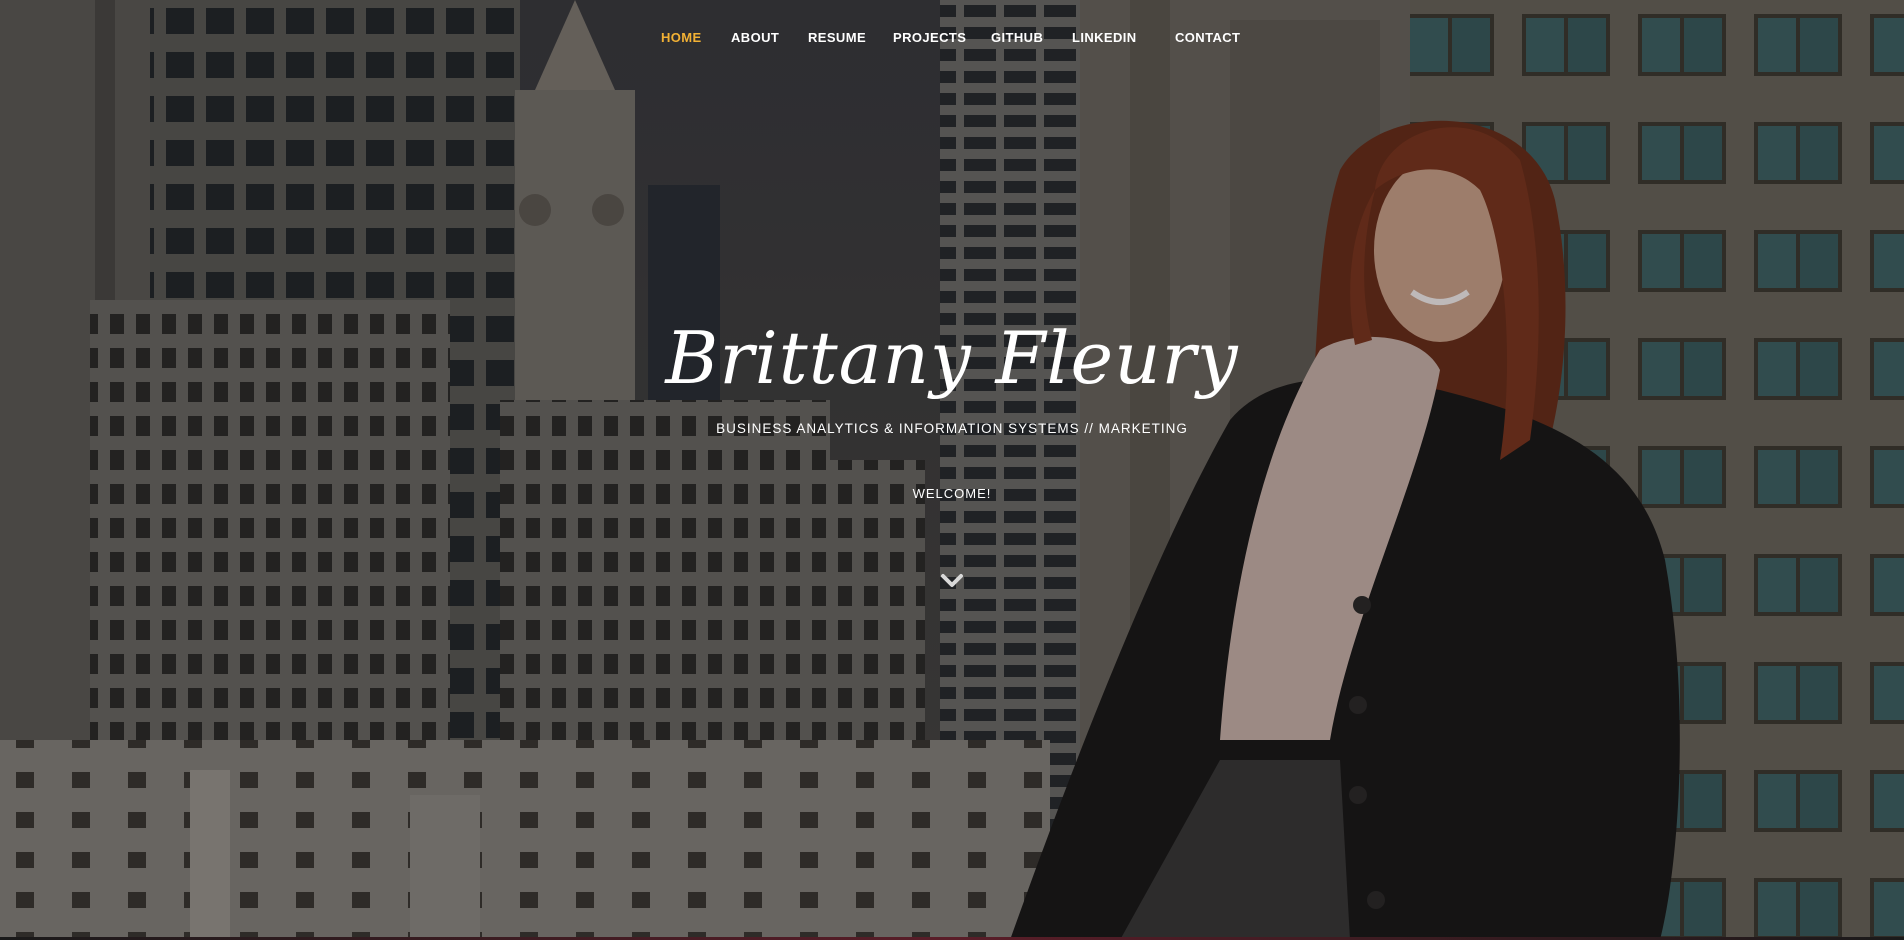  Describe the element at coordinates (1017, 37) in the screenshot. I see `nav-github: GITHUB` at that location.